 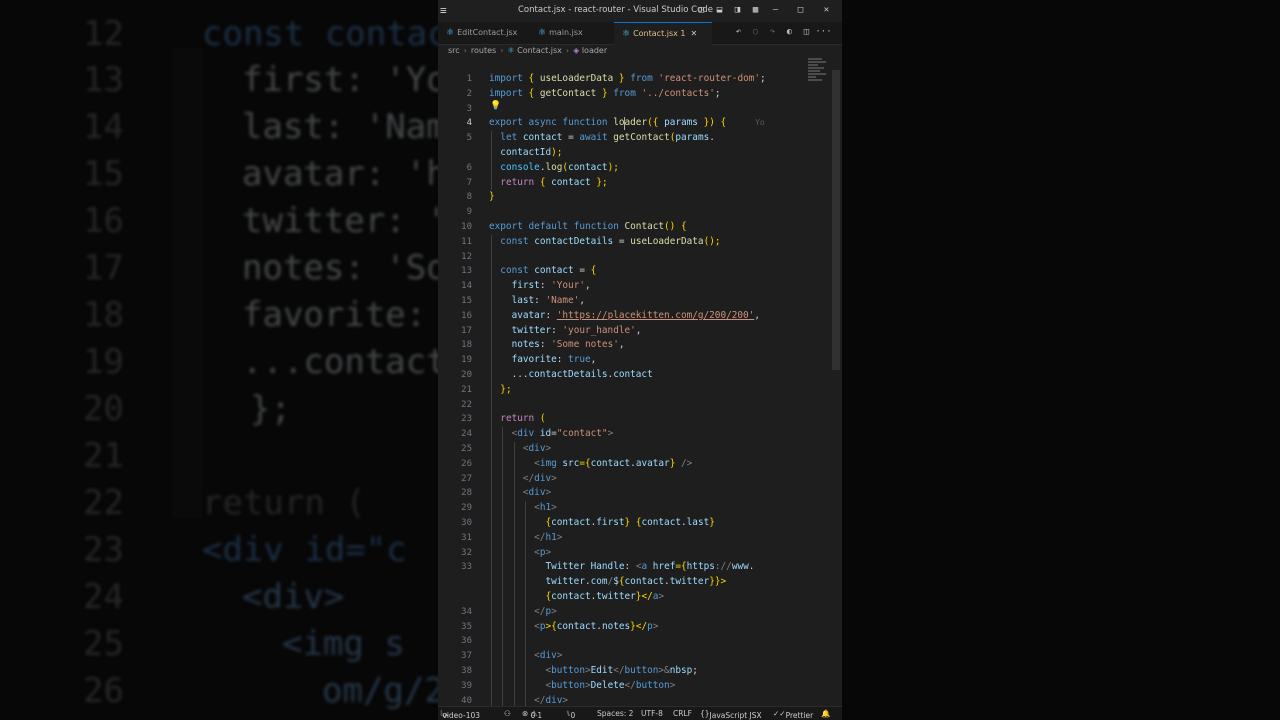 What do you see at coordinates (466, 345) in the screenshot?
I see `line-number: 18` at bounding box center [466, 345].